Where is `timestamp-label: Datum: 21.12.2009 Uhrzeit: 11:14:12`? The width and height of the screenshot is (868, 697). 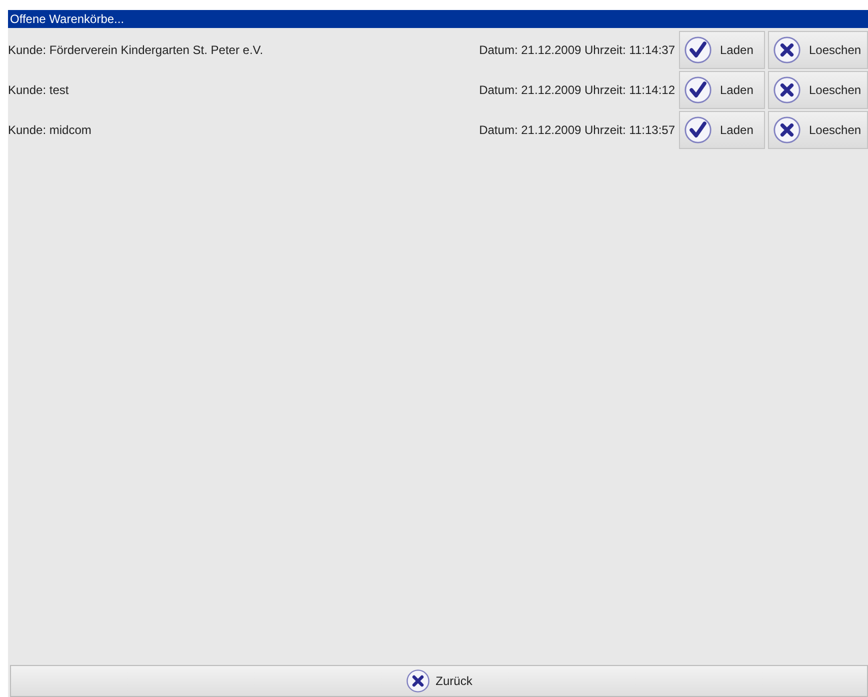 timestamp-label: Datum: 21.12.2009 Uhrzeit: 11:14:12 is located at coordinates (577, 90).